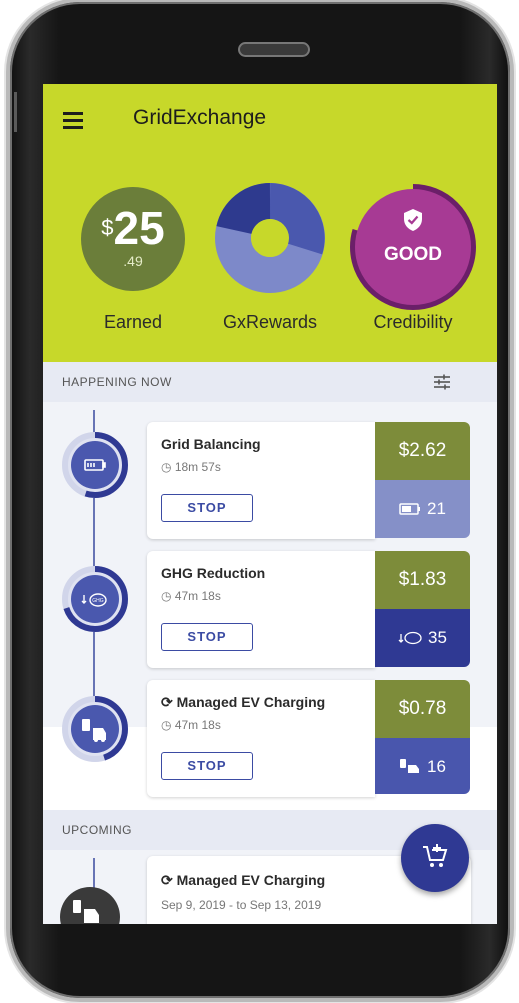  I want to click on app-title: GridExchange, so click(200, 117).